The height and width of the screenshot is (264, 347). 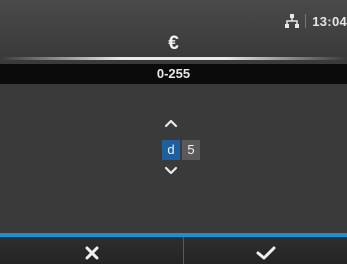 I want to click on close-icon, so click(x=92, y=253).